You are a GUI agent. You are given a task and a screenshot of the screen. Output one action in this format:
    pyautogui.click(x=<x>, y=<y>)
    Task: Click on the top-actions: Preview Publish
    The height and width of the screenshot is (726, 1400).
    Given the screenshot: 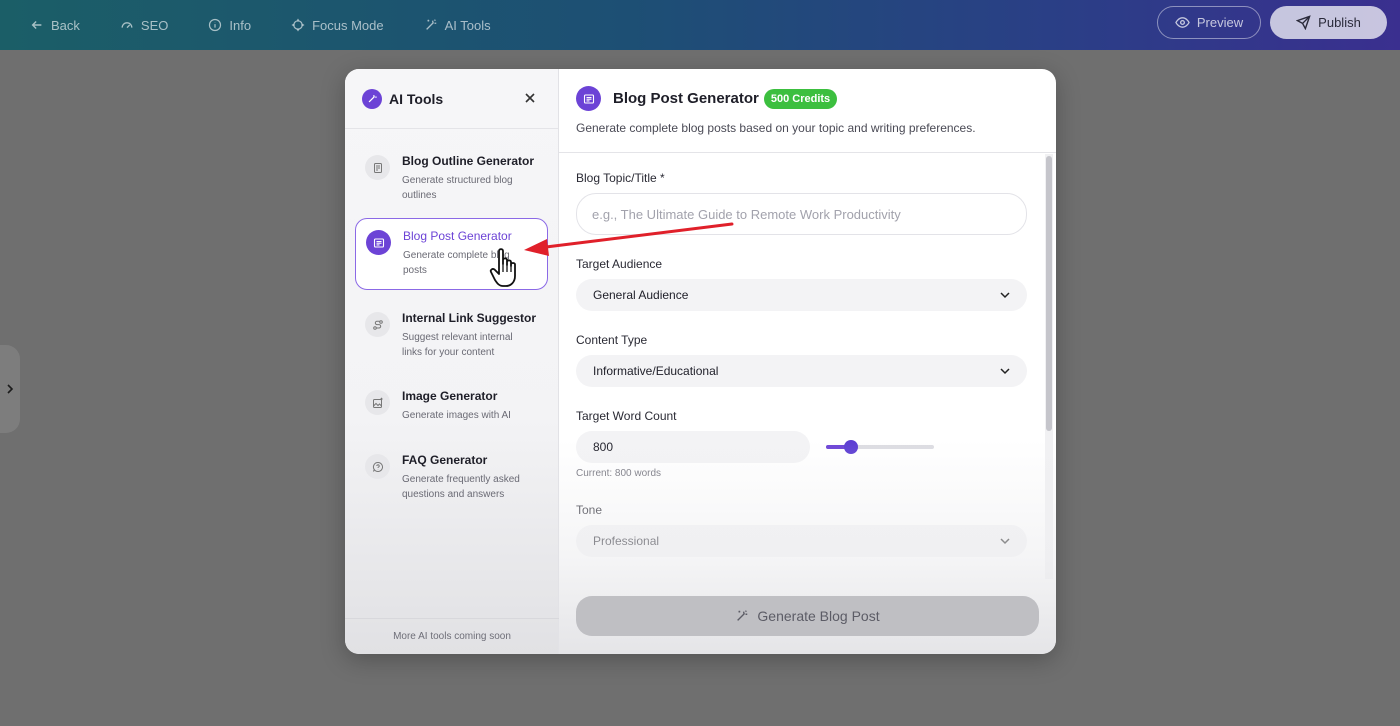 What is the action you would take?
    pyautogui.click(x=1272, y=22)
    